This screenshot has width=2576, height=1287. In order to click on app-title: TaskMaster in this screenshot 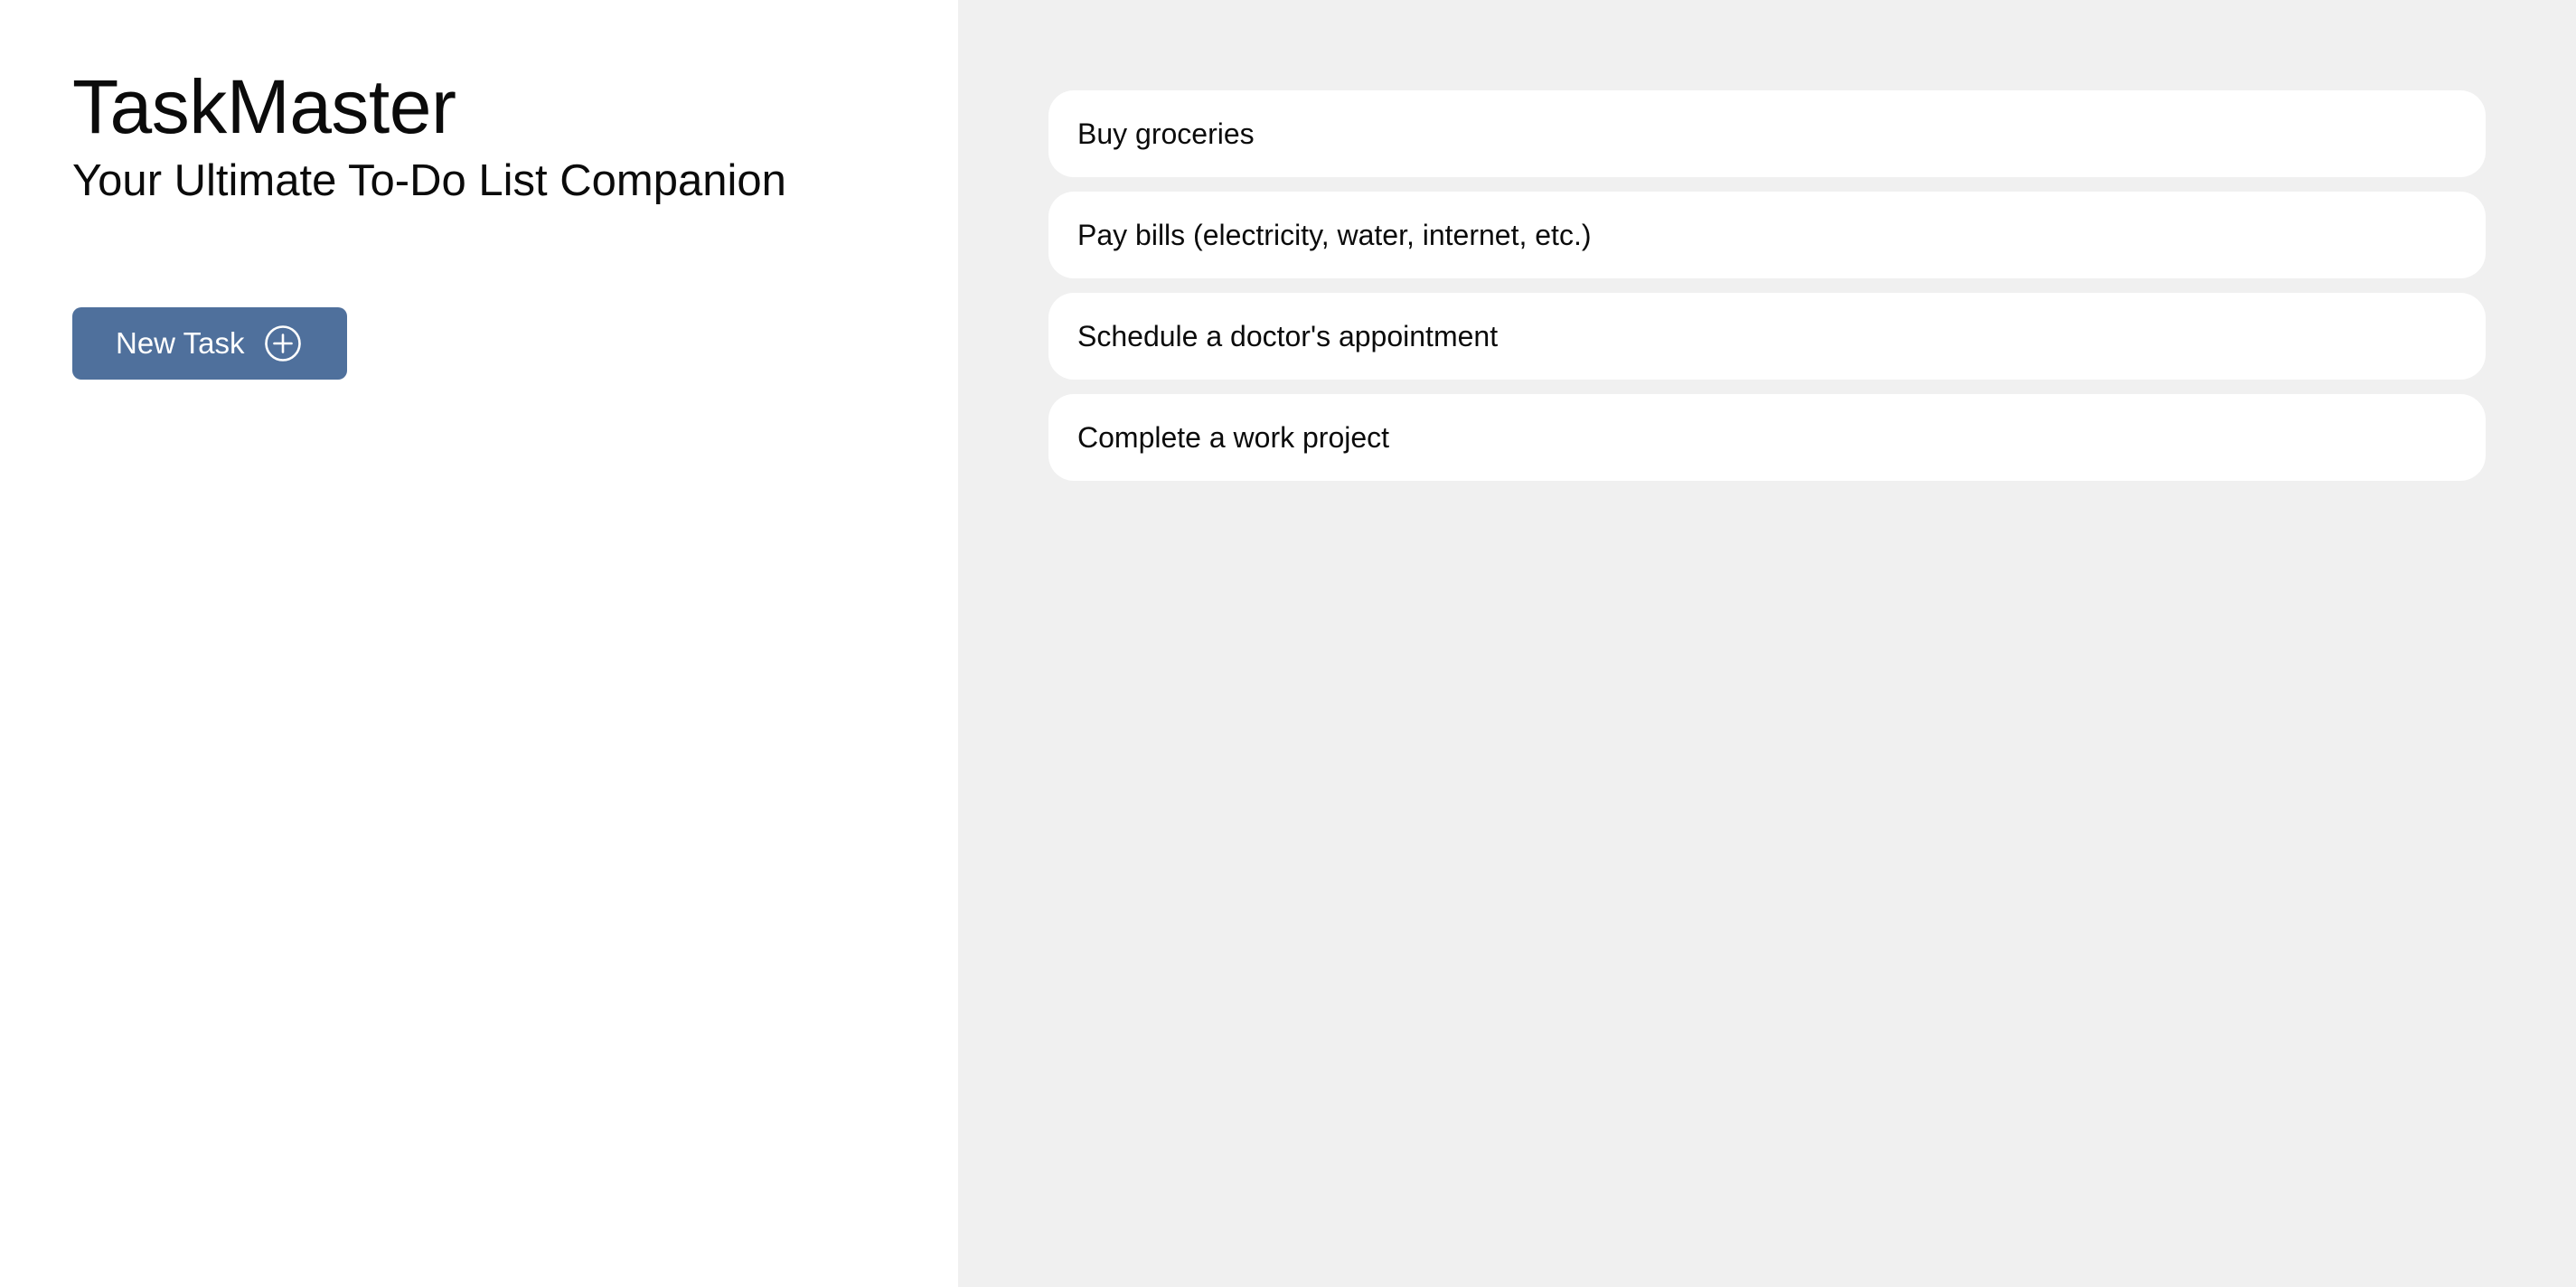, I will do `click(264, 106)`.